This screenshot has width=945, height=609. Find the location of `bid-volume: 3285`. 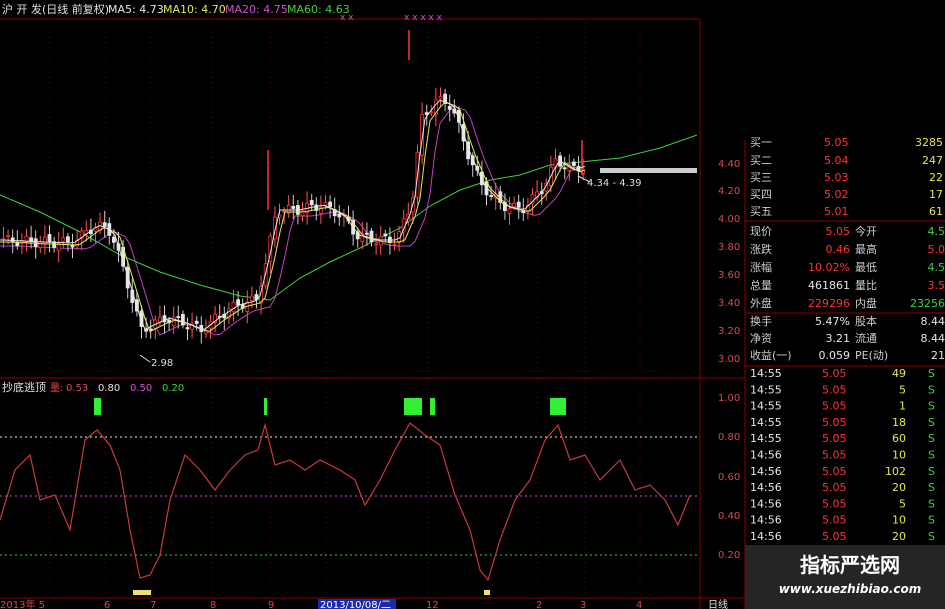

bid-volume: 3285 is located at coordinates (929, 142).